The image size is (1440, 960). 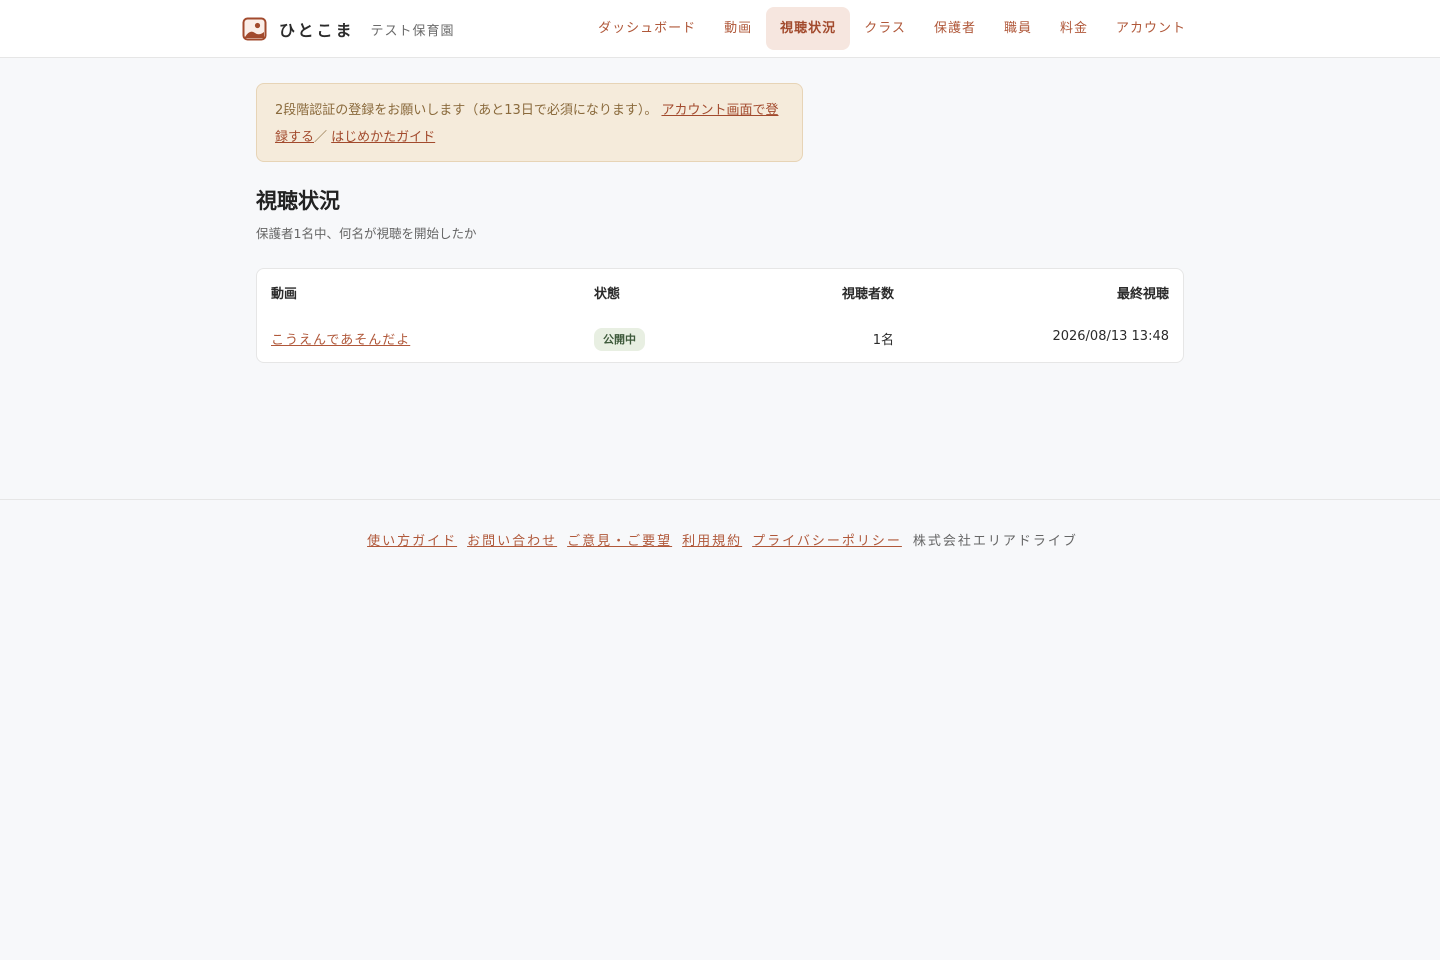 I want to click on footer-link-terms: 利用規約, so click(x=712, y=539).